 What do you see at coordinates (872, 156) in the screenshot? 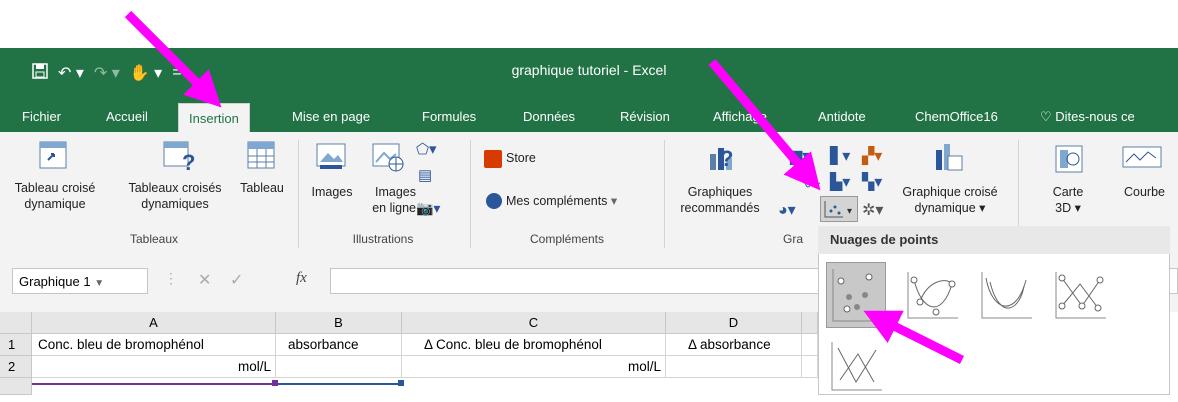
I see `waterfall-chart-icon: ▞▾` at bounding box center [872, 156].